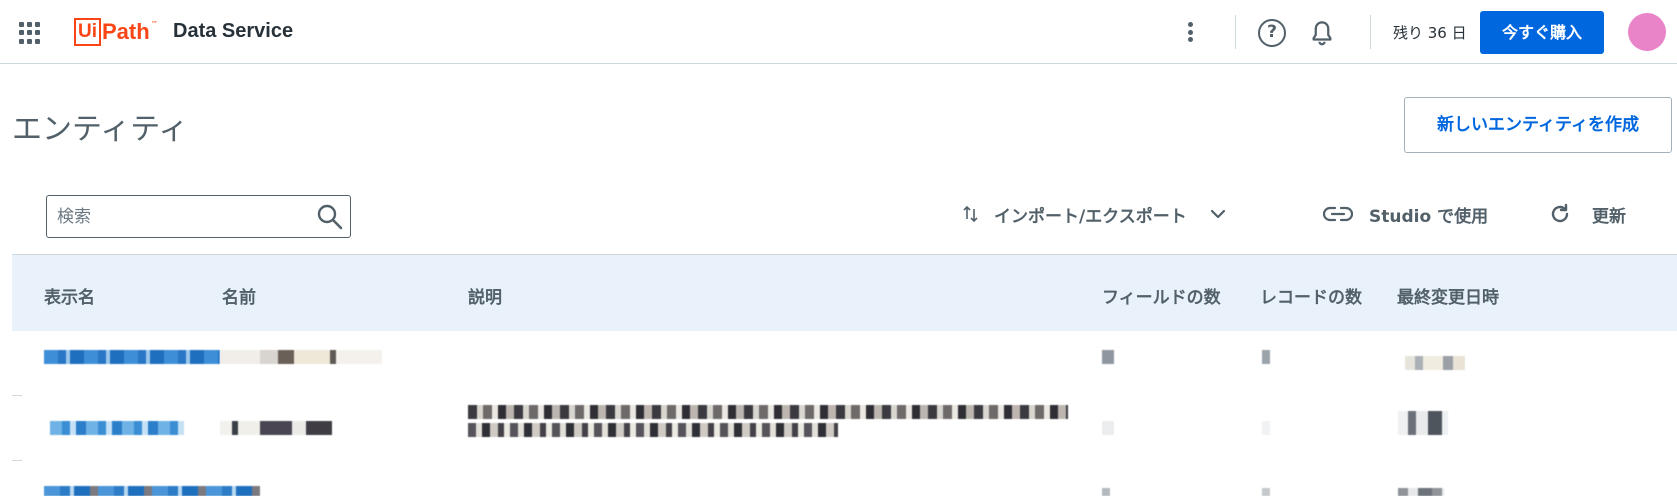 This screenshot has width=1677, height=496. Describe the element at coordinates (87, 32) in the screenshot. I see `logo-ui-box: Ui` at that location.